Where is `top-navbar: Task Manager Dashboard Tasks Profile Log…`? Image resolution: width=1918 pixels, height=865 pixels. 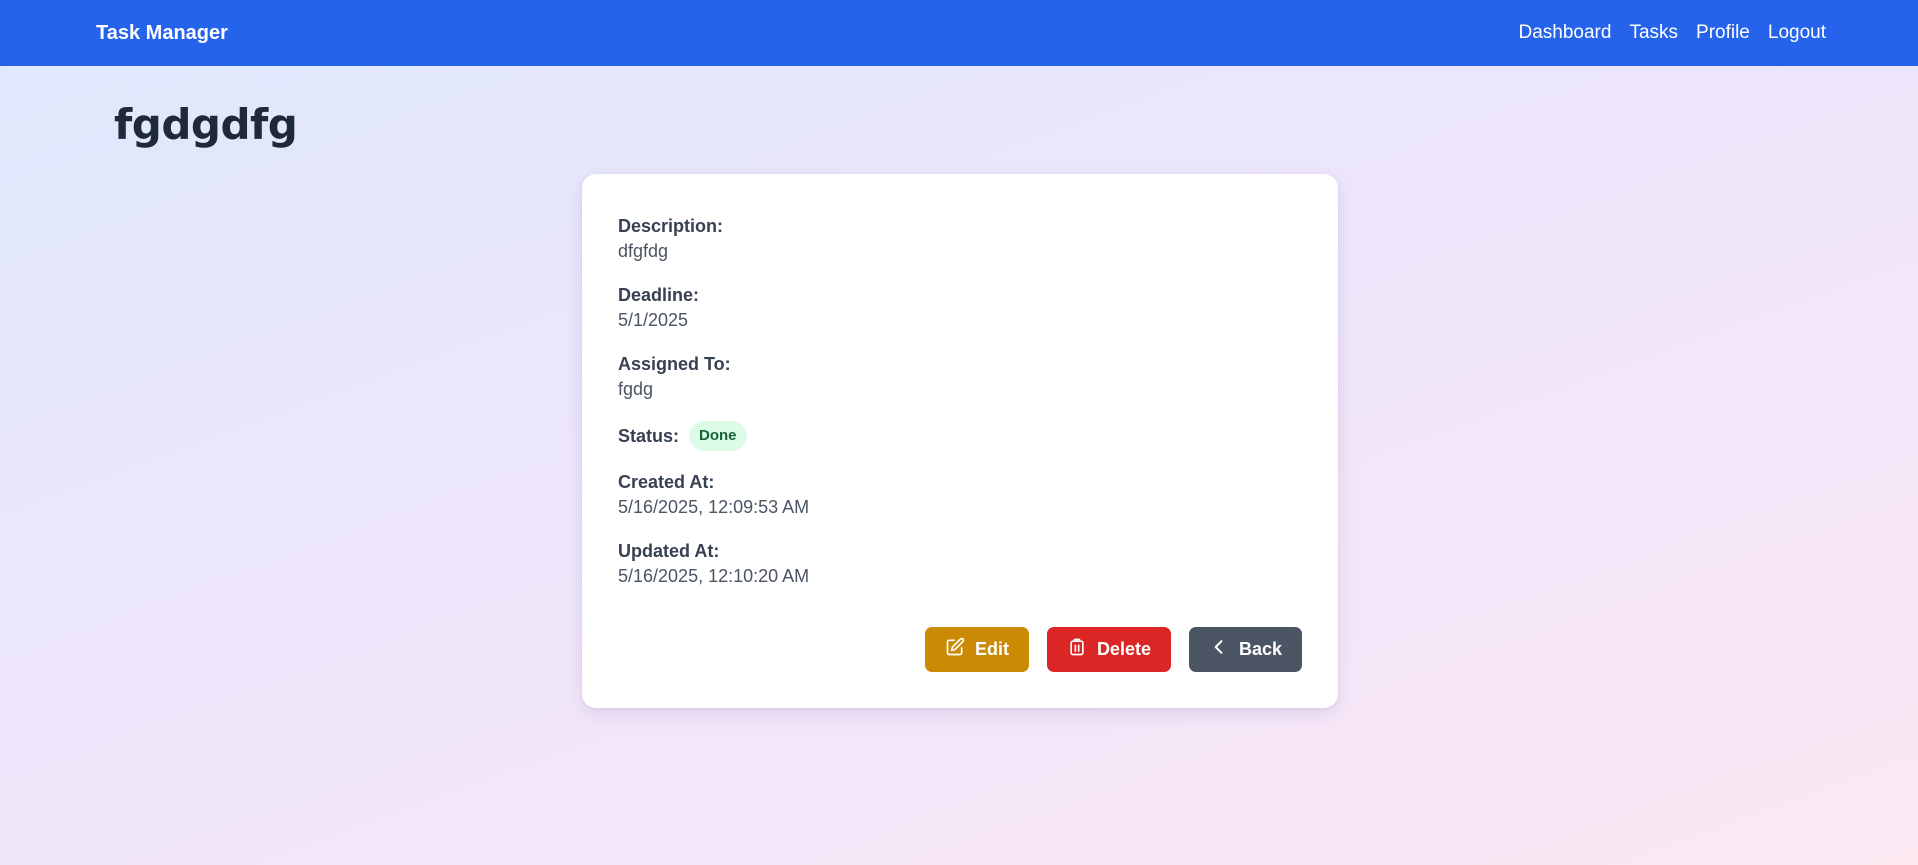 top-navbar: Task Manager Dashboard Tasks Profile Log… is located at coordinates (959, 33).